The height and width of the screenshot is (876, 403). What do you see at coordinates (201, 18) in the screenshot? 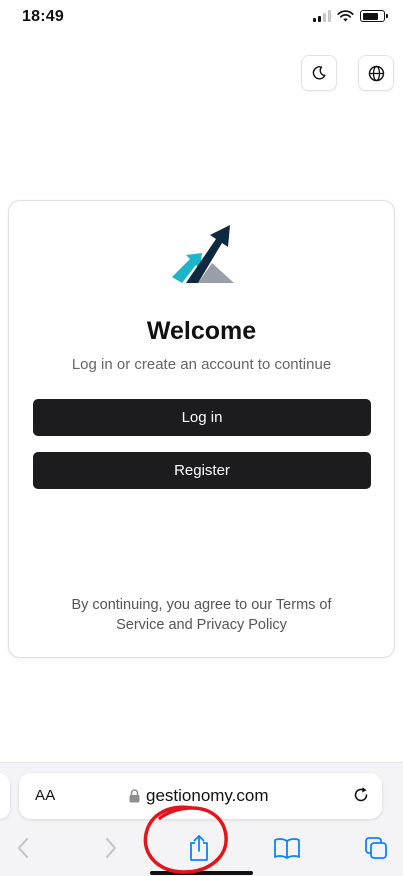
I see `status-bar: 18:49` at bounding box center [201, 18].